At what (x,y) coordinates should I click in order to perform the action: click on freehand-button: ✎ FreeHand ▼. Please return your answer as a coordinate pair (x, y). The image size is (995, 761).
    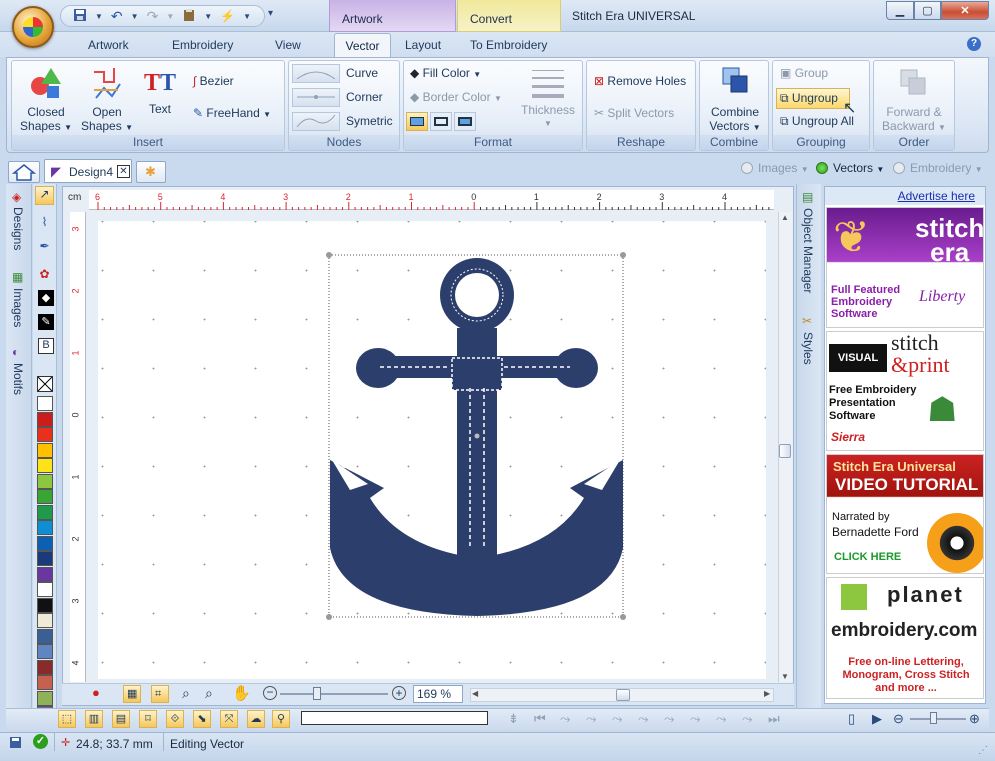
    Looking at the image, I should click on (232, 113).